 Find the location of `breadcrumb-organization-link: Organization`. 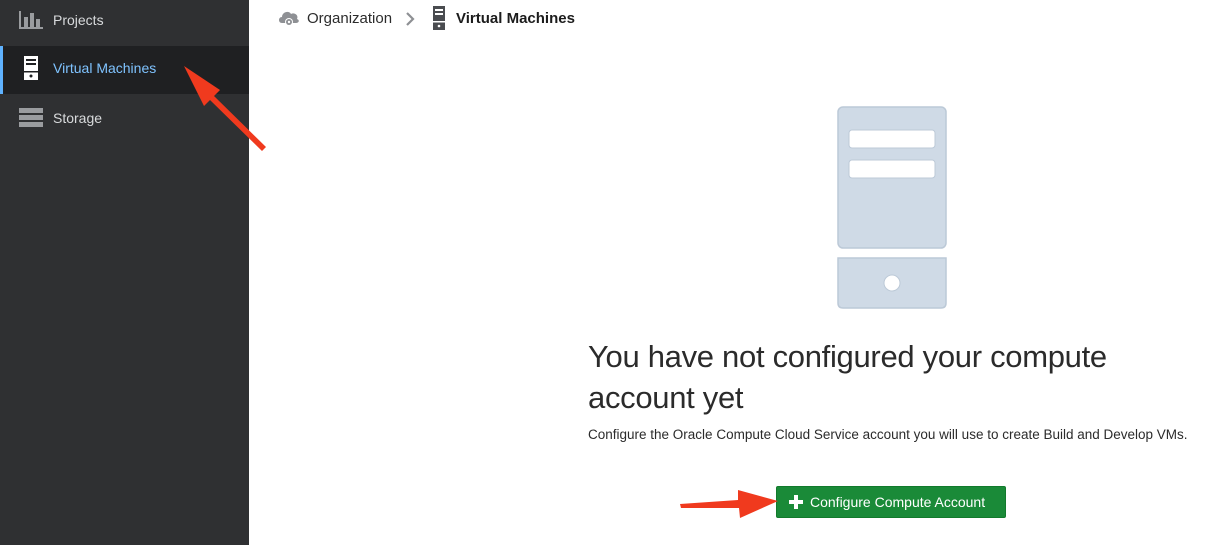

breadcrumb-organization-link: Organization is located at coordinates (349, 18).